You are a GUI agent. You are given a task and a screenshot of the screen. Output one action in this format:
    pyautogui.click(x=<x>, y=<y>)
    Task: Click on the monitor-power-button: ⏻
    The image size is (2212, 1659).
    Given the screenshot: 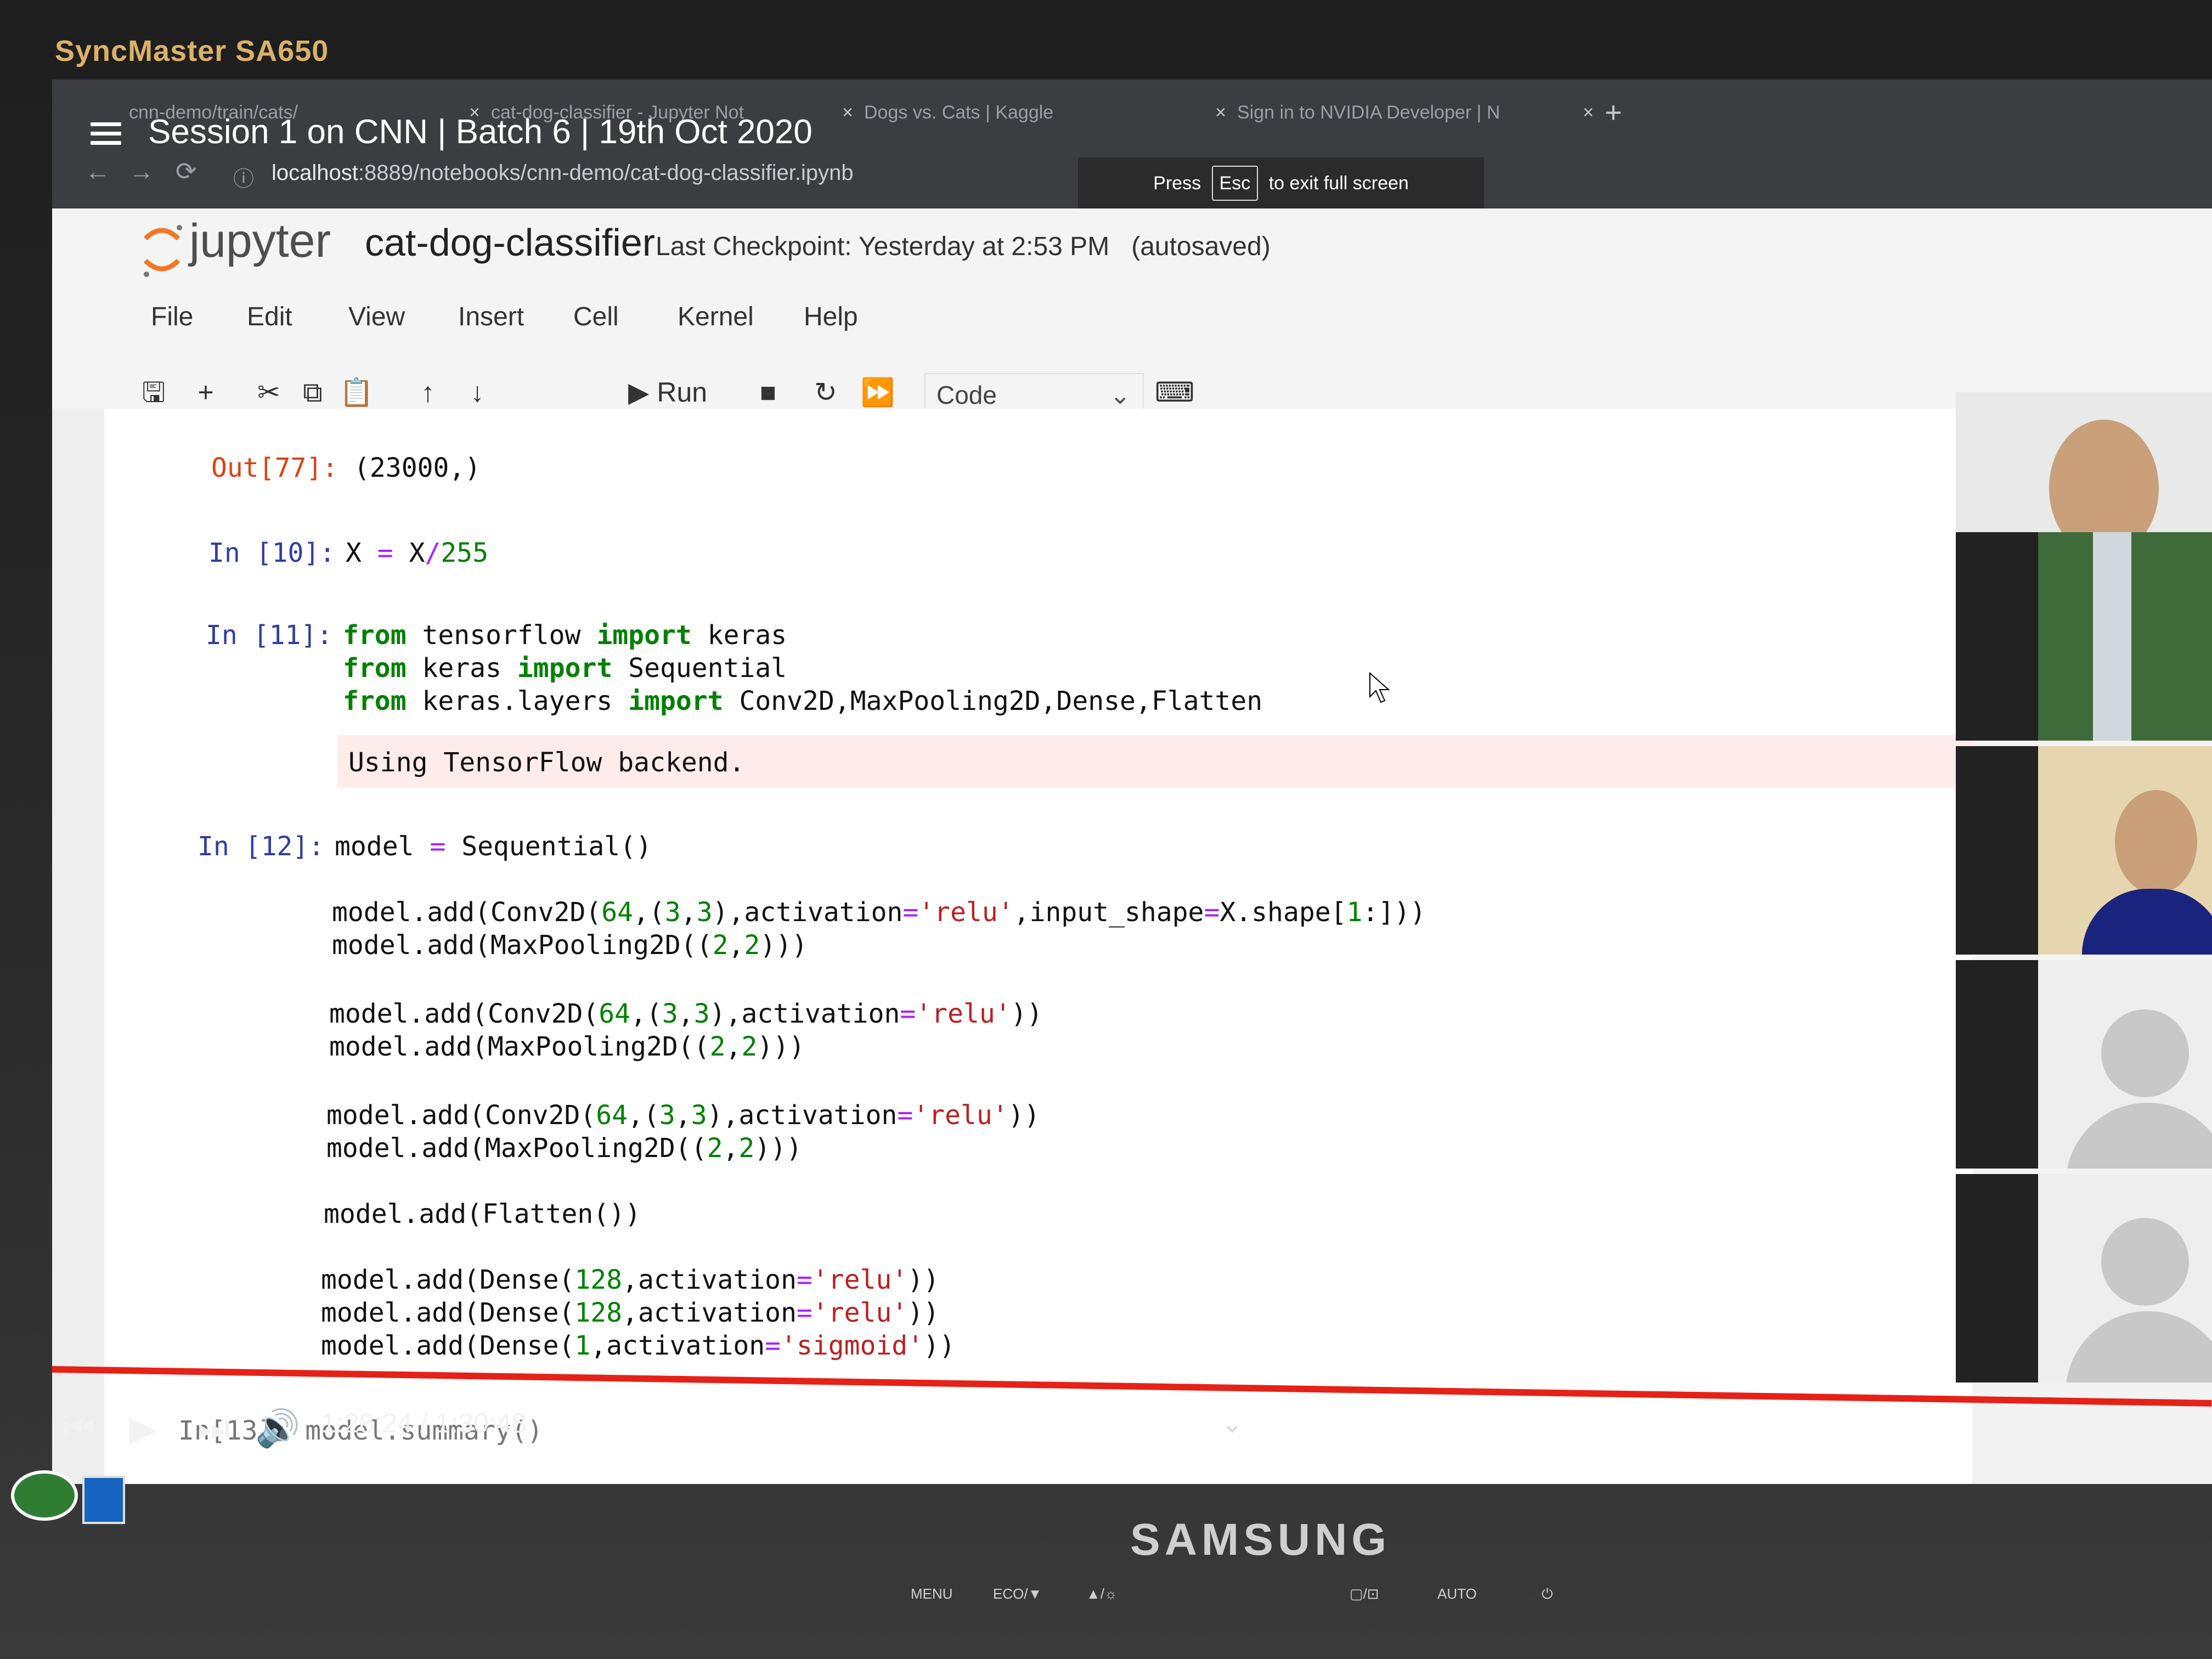 What is the action you would take?
    pyautogui.click(x=1548, y=1594)
    